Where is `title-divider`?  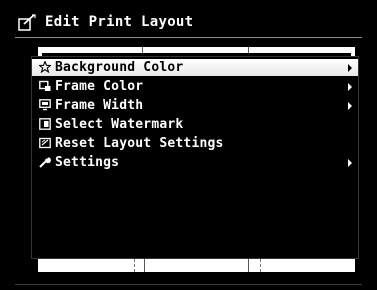 title-divider is located at coordinates (188, 37).